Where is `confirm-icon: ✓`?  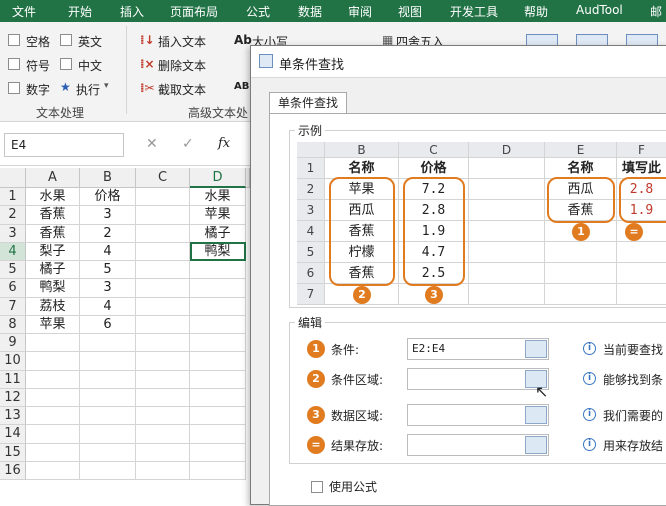
confirm-icon: ✓ is located at coordinates (188, 144).